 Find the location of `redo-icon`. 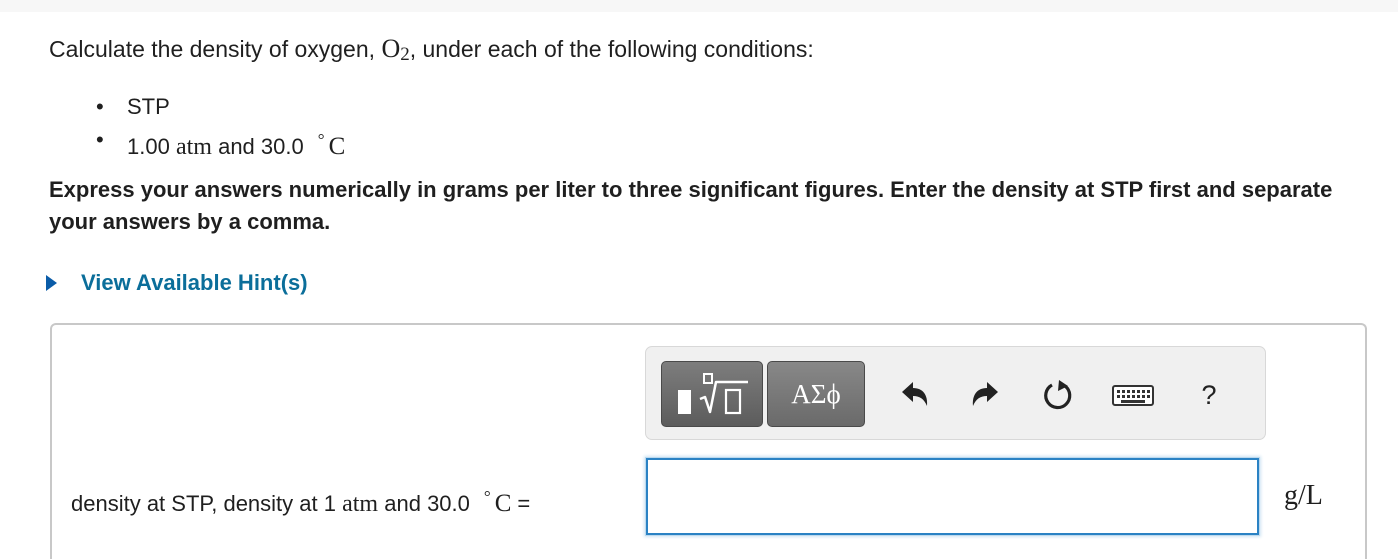

redo-icon is located at coordinates (987, 395).